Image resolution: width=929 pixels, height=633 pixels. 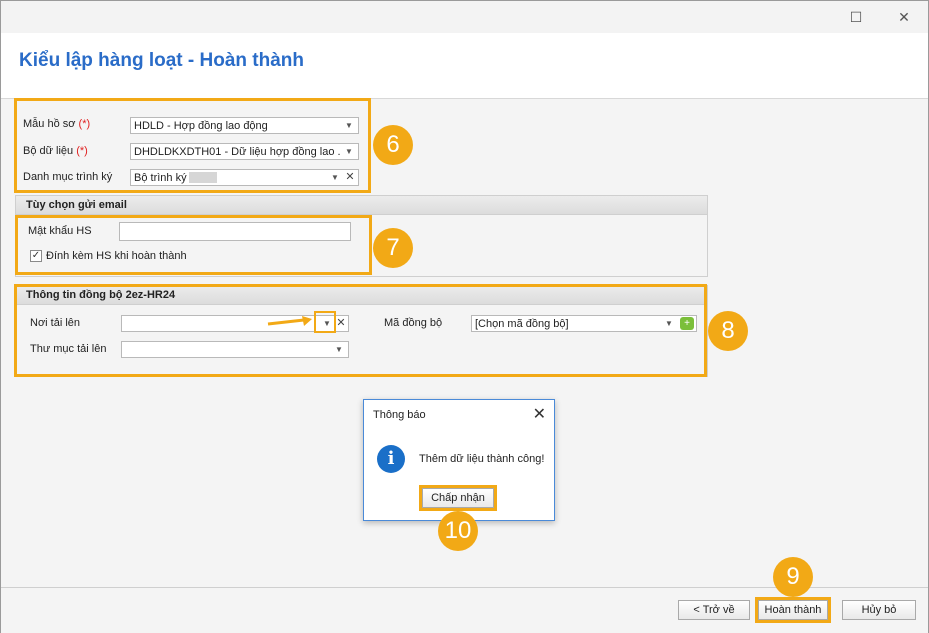 I want to click on step-badge-10: 10, so click(x=458, y=531).